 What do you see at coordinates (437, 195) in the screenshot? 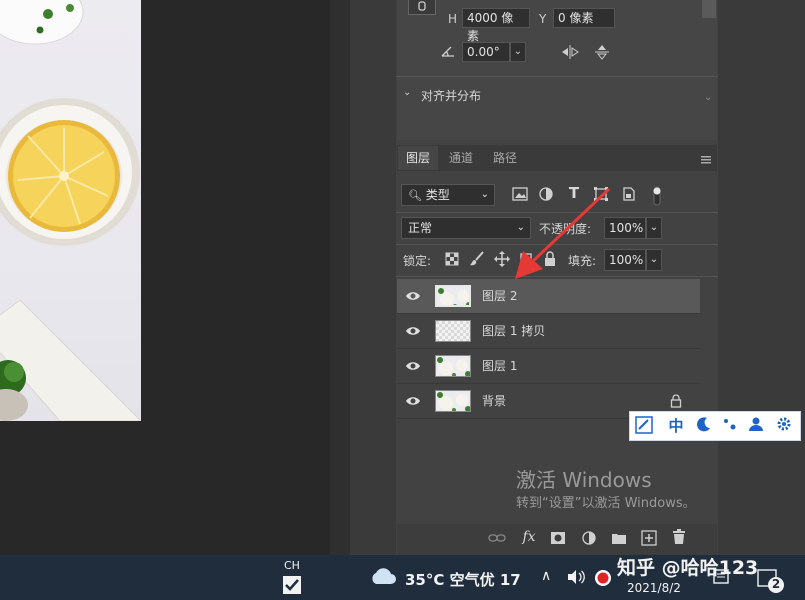
I see `filter-kind-label: 类型` at bounding box center [437, 195].